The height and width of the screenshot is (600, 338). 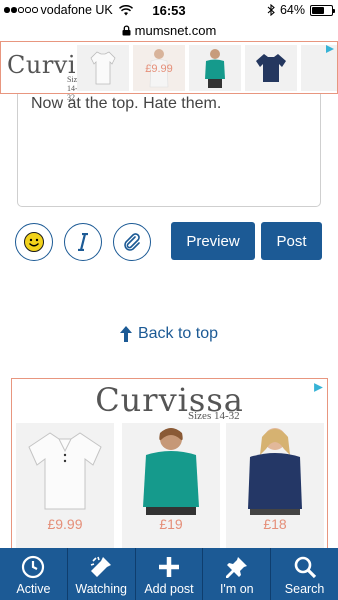 What do you see at coordinates (65, 471) in the screenshot?
I see `white-polo-image` at bounding box center [65, 471].